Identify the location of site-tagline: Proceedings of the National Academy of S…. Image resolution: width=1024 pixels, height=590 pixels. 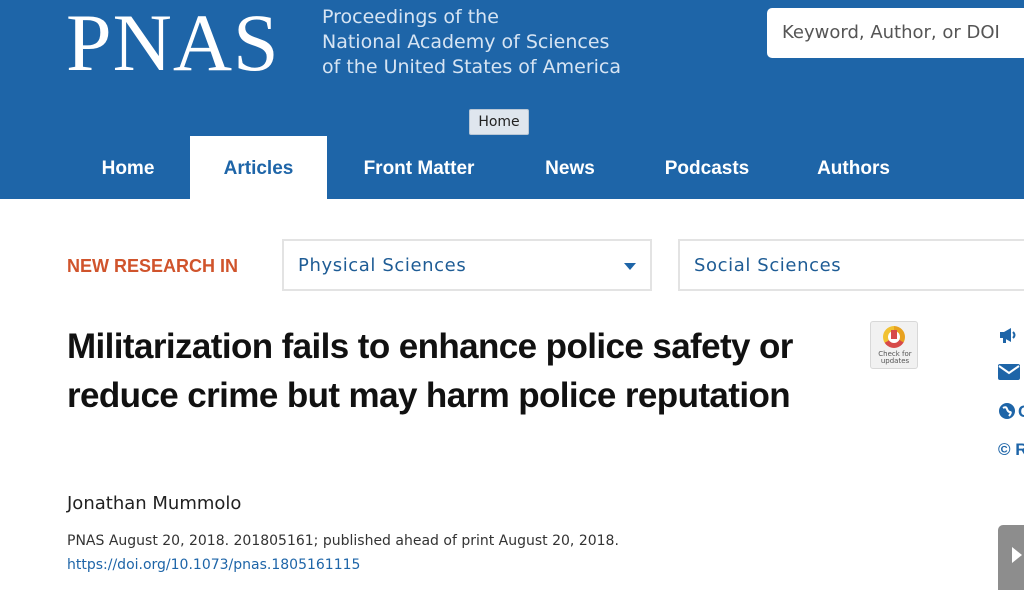
(471, 42).